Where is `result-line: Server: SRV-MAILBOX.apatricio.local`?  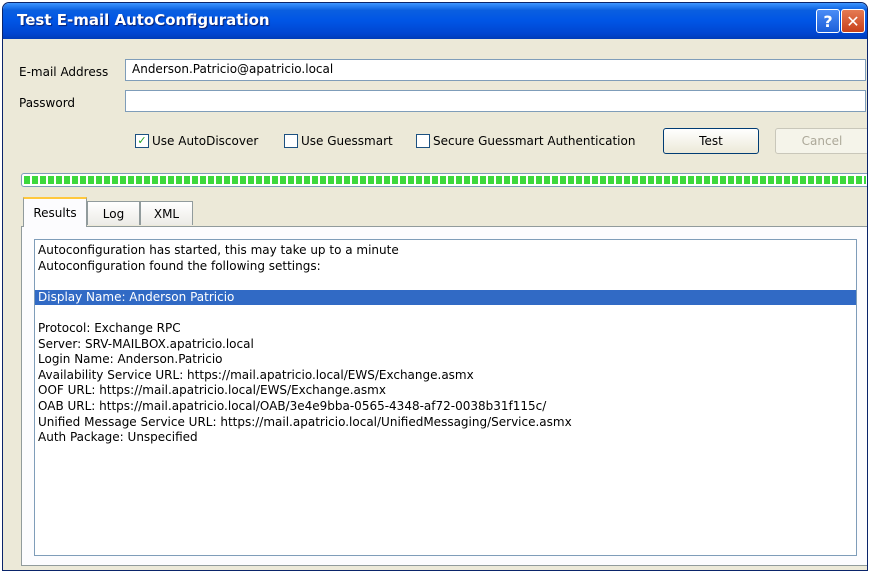 result-line: Server: SRV-MAILBOX.apatricio.local is located at coordinates (445, 345).